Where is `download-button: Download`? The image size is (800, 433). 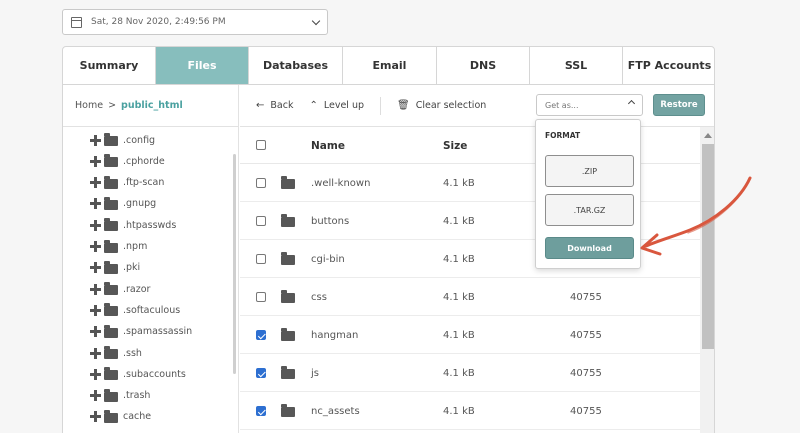
download-button: Download is located at coordinates (589, 248).